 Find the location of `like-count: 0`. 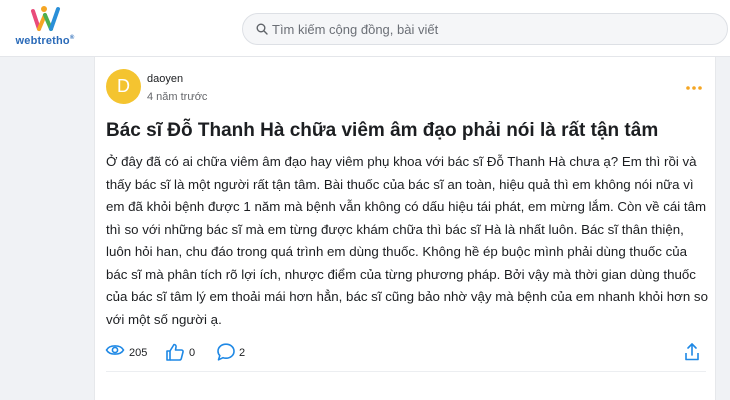

like-count: 0 is located at coordinates (192, 353).